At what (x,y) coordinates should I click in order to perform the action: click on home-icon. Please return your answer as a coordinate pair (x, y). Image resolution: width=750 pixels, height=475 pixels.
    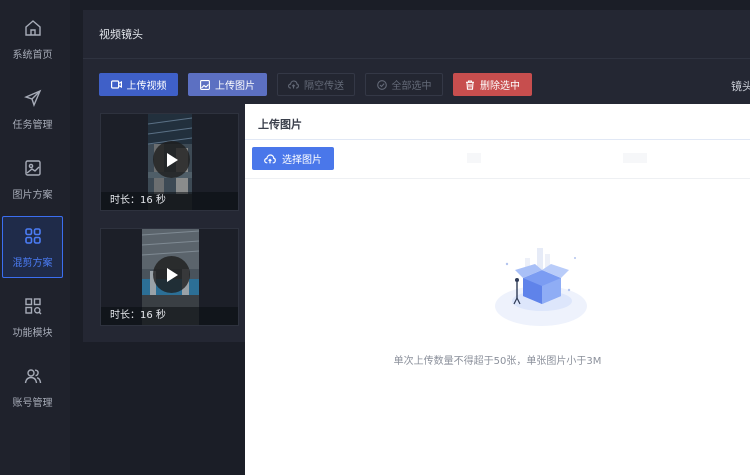
    Looking at the image, I should click on (33, 28).